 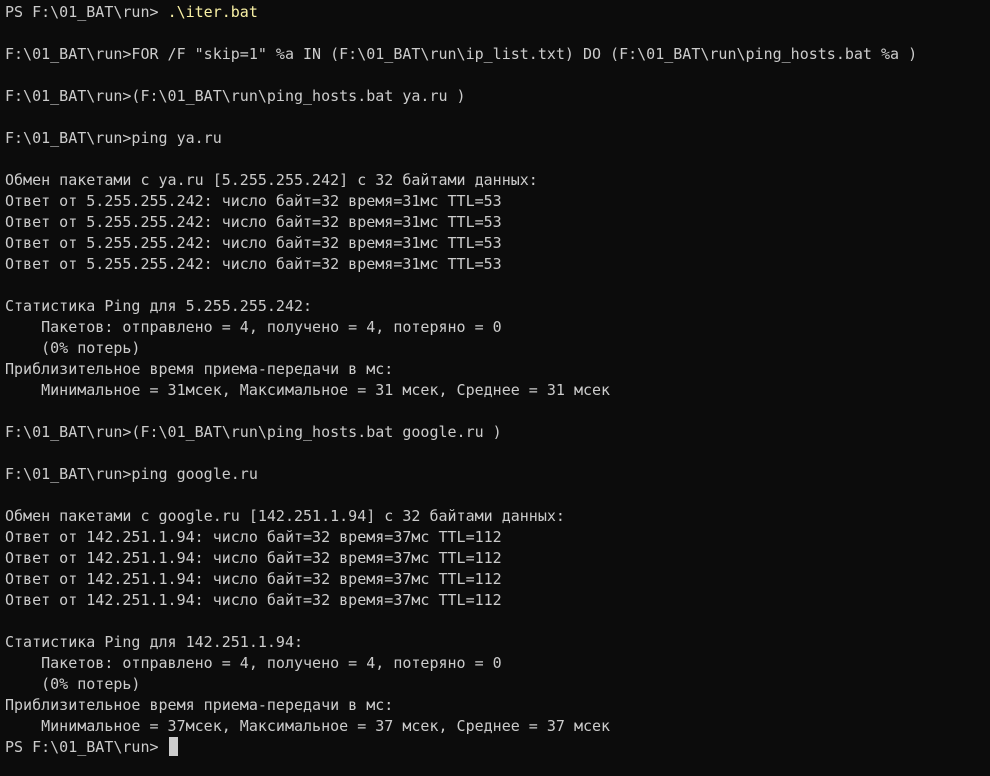 What do you see at coordinates (113, 138) in the screenshot?
I see `output-line: F:\01_BAT\run>ping ya.ru` at bounding box center [113, 138].